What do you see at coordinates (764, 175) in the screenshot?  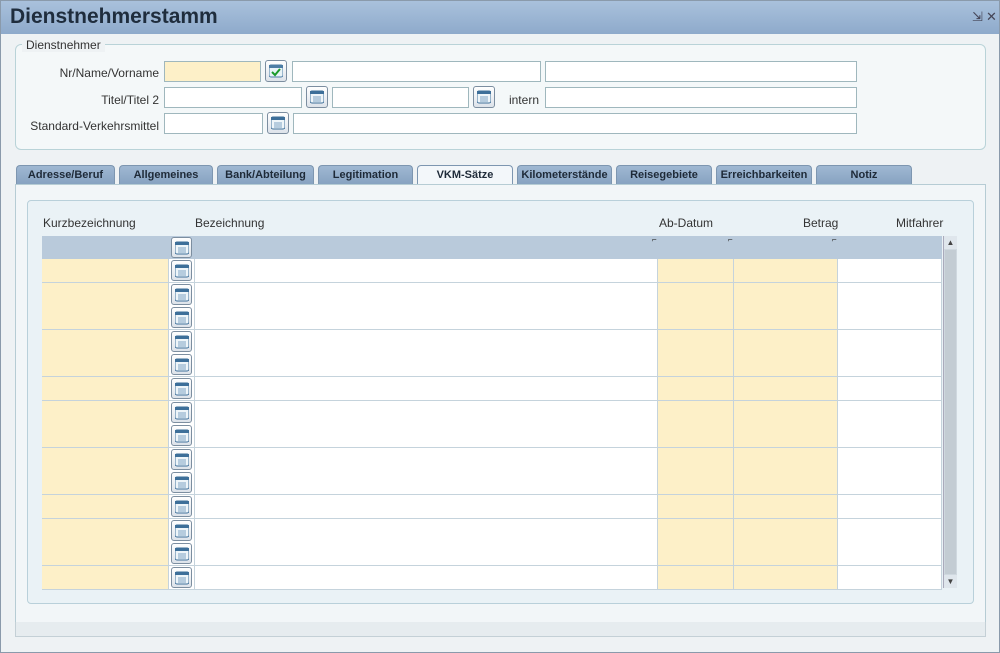 I see `tab-erreichbarkeiten: Erreichbarkeiten` at bounding box center [764, 175].